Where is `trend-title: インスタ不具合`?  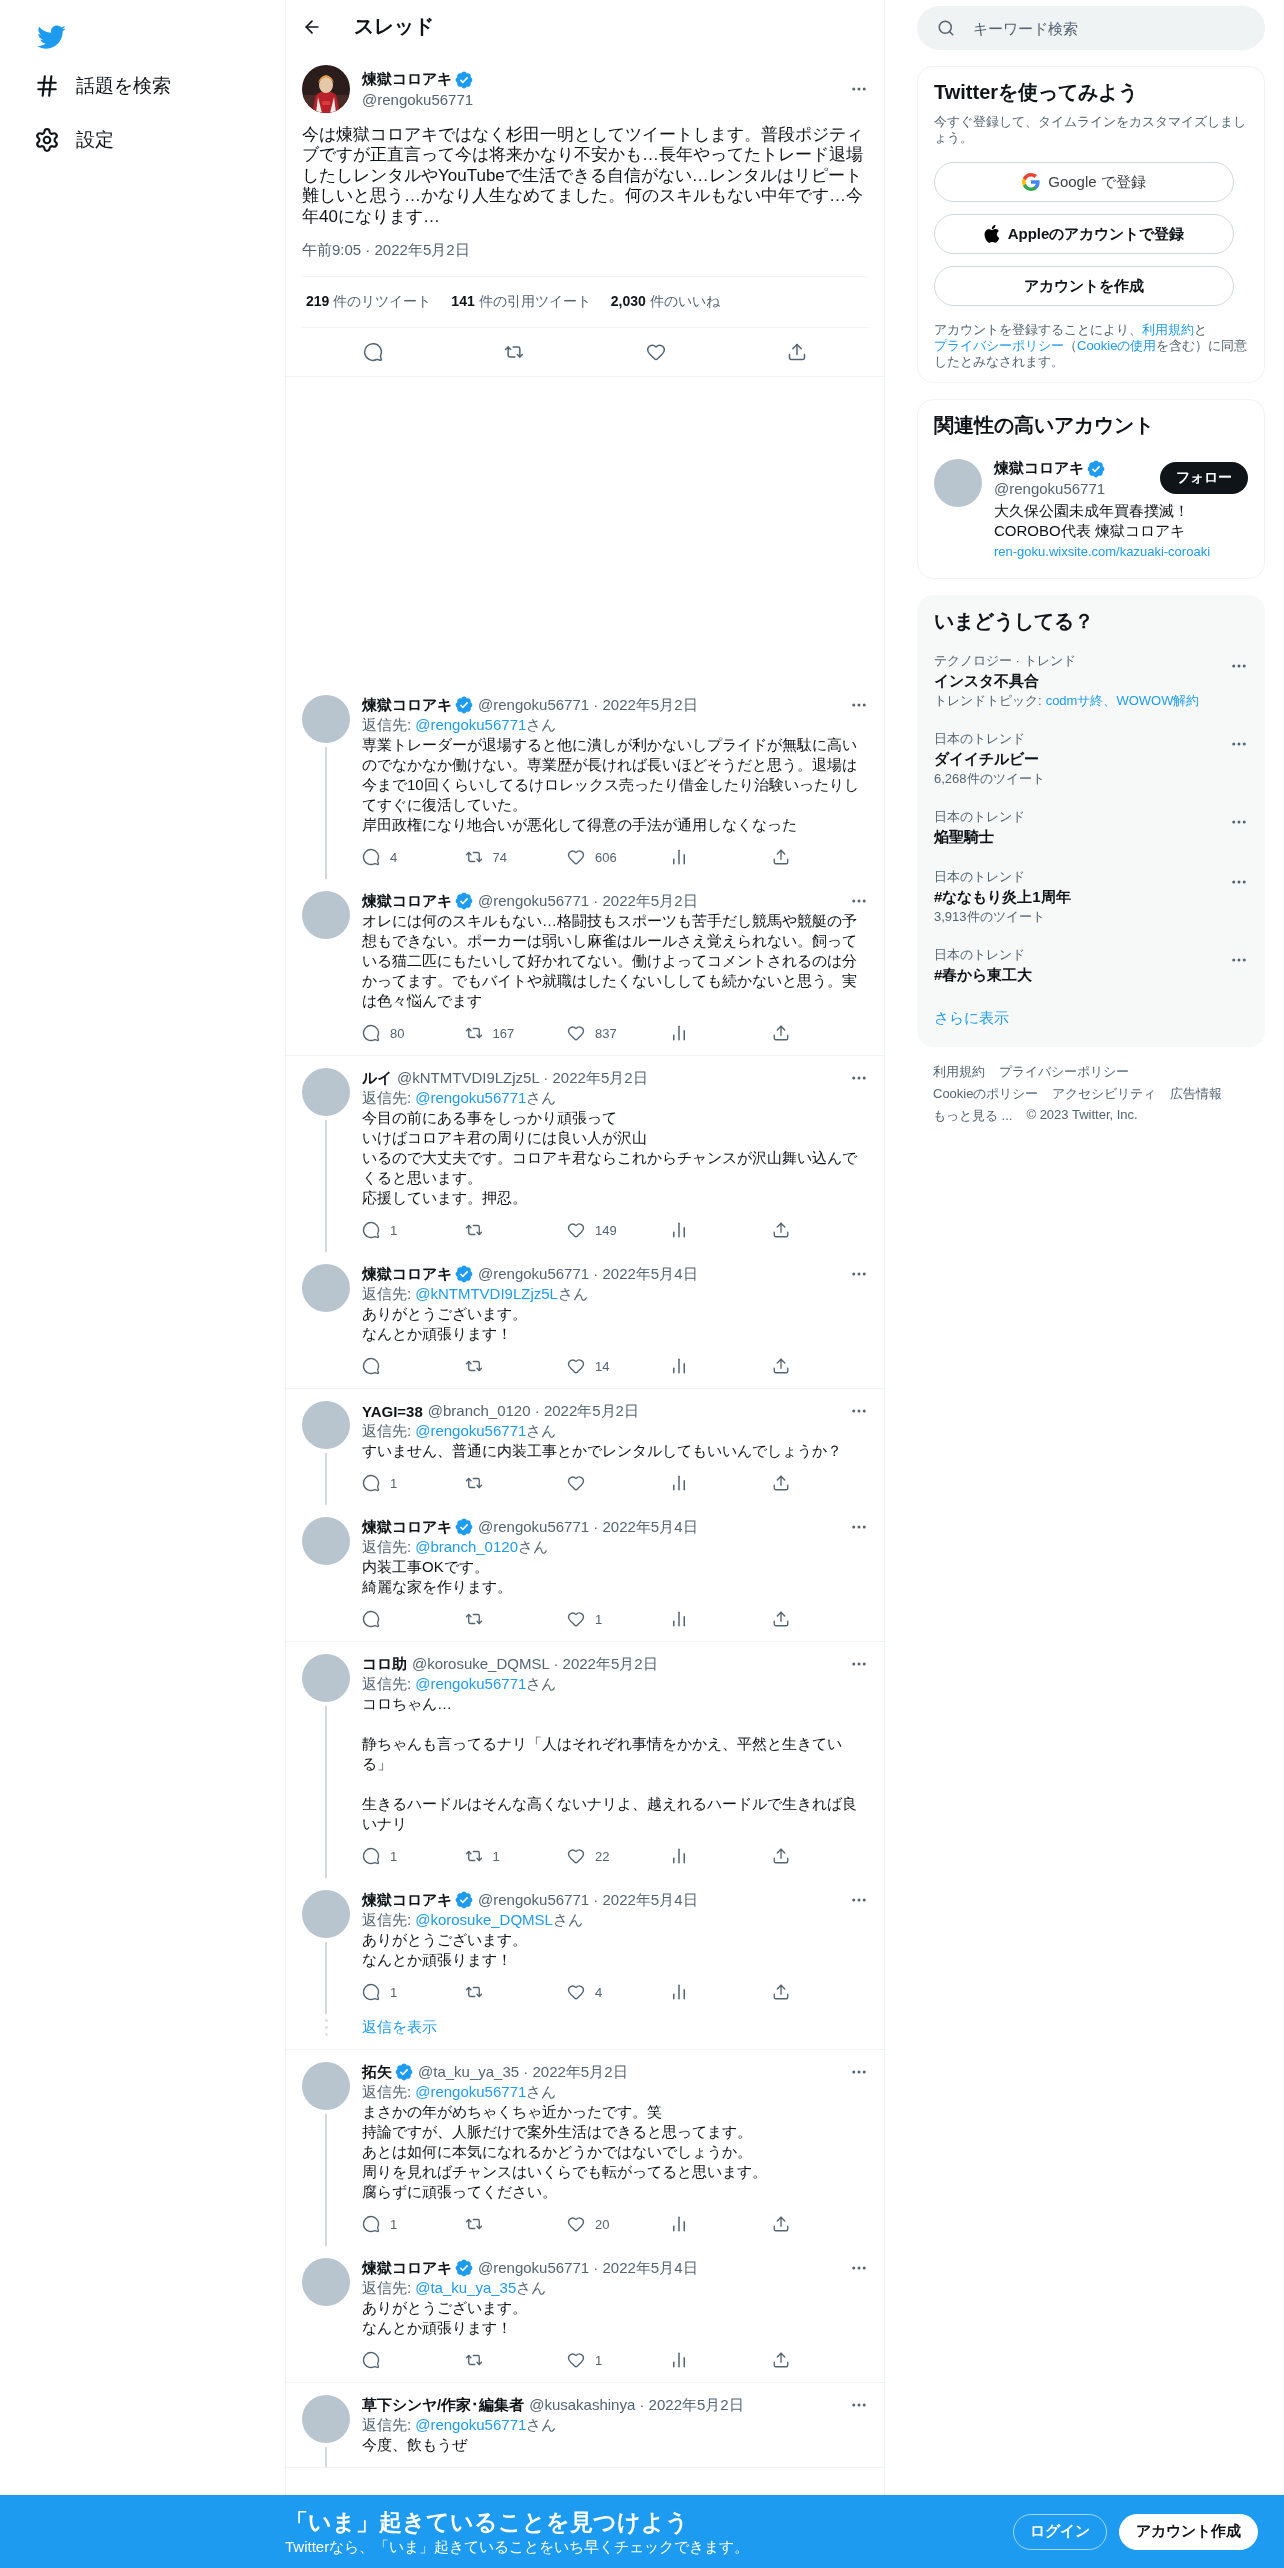
trend-title: インスタ不具合 is located at coordinates (1082, 681).